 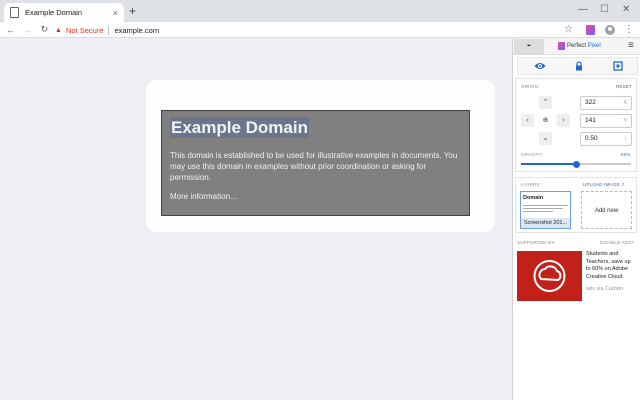 What do you see at coordinates (625, 139) in the screenshot?
I see `scale-unit-icon: ↕` at bounding box center [625, 139].